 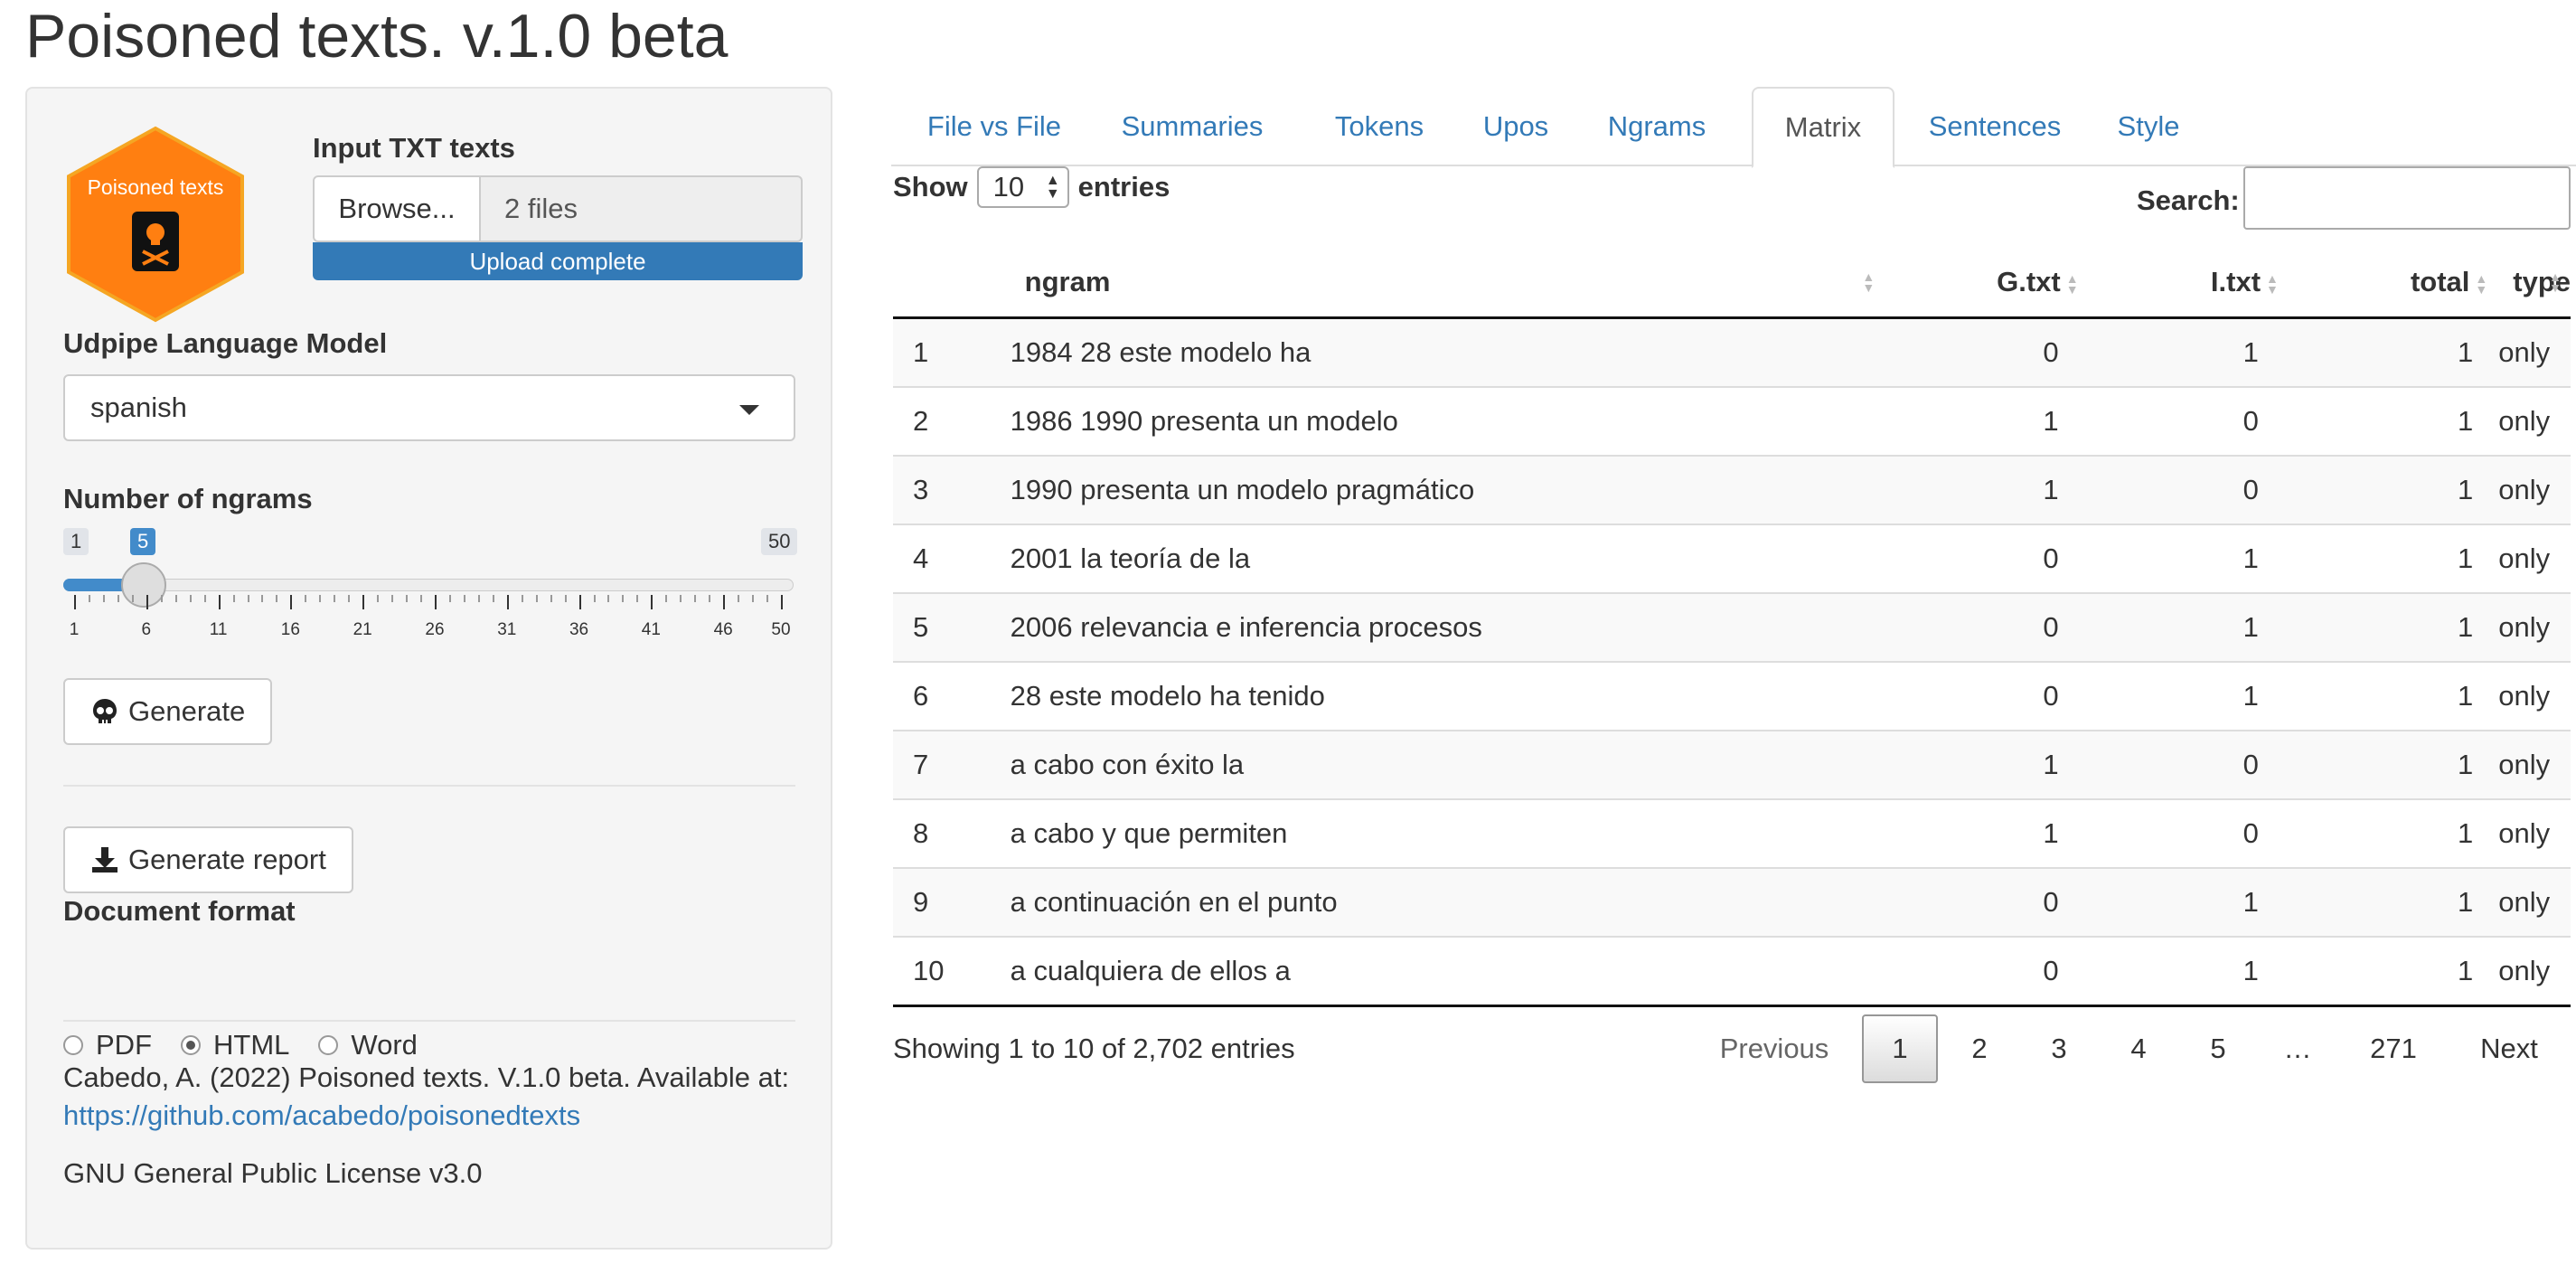 I want to click on slider-tick-label: 41, so click(x=651, y=629).